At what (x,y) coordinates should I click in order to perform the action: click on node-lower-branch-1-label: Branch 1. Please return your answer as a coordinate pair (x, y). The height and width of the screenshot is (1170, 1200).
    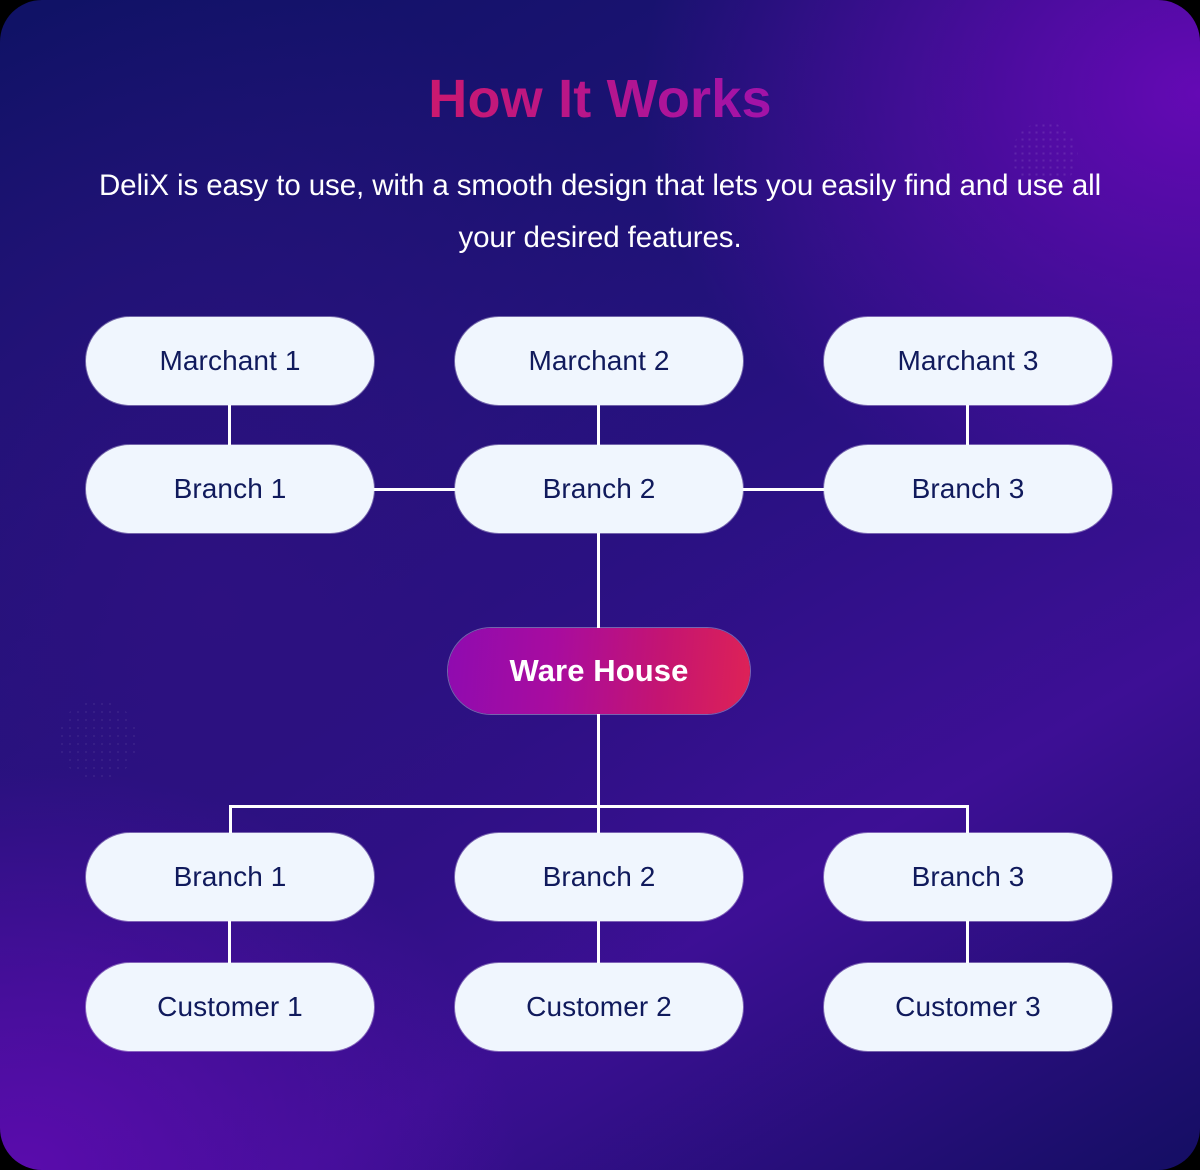
    Looking at the image, I should click on (230, 876).